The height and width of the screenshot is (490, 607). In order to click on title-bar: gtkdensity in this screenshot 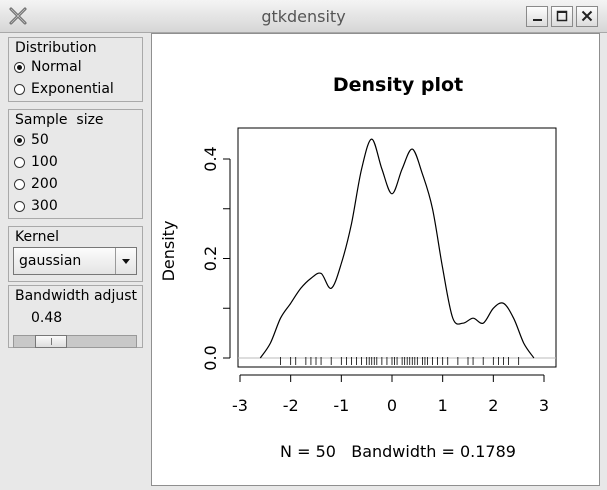, I will do `click(303, 16)`.